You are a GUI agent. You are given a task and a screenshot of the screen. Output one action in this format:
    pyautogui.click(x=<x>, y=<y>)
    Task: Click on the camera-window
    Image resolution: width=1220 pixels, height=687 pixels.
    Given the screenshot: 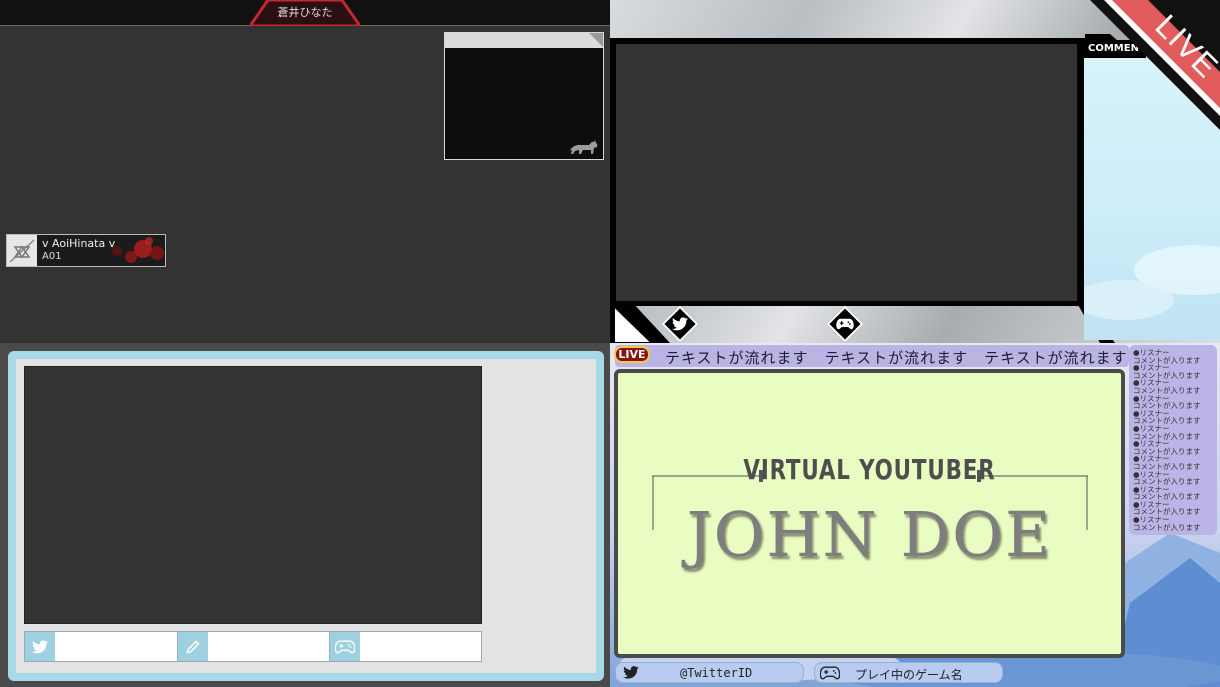 What is the action you would take?
    pyautogui.click(x=524, y=96)
    